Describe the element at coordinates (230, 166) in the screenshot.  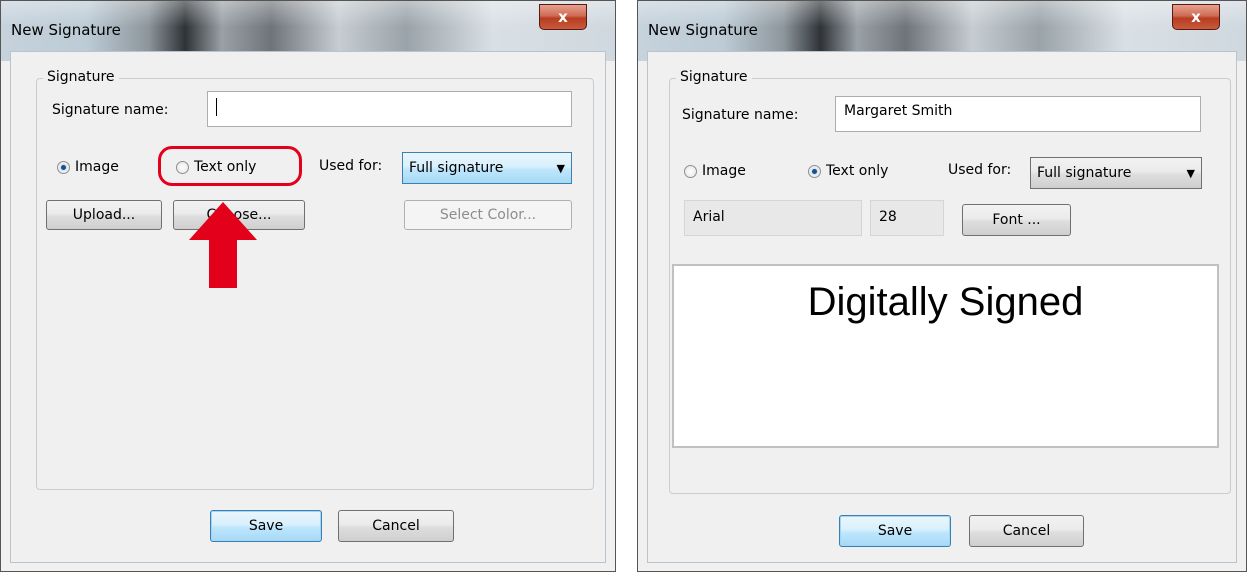
I see `highlight-oval` at that location.